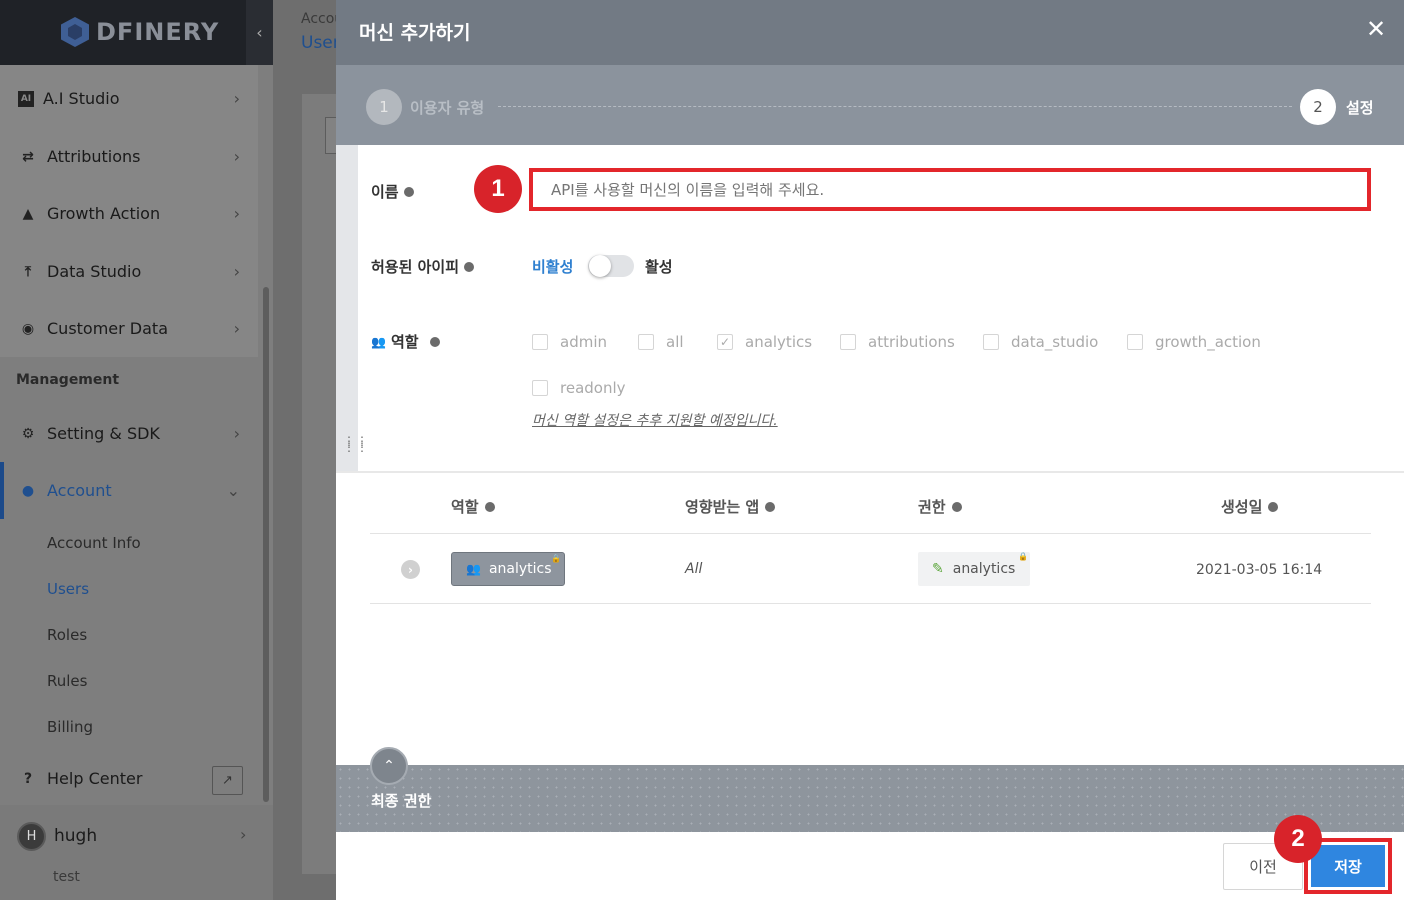 The image size is (1404, 900). I want to click on attributions-icon: ⇄, so click(28, 156).